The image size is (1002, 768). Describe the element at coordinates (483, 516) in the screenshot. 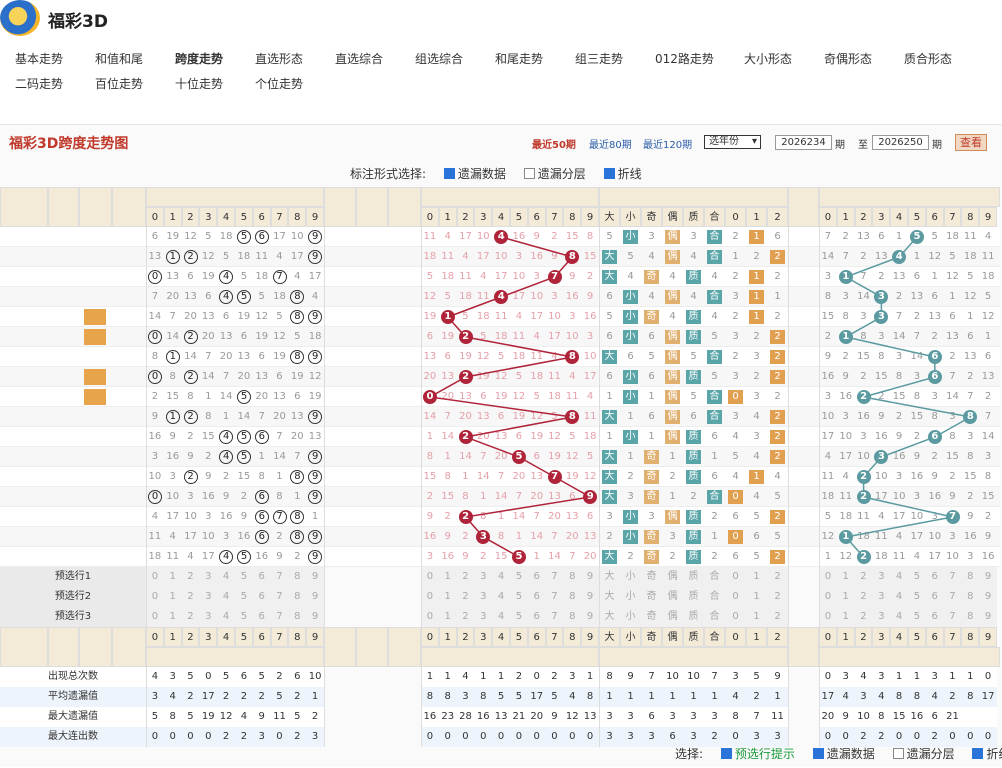

I see `span-miss-value: 8` at that location.